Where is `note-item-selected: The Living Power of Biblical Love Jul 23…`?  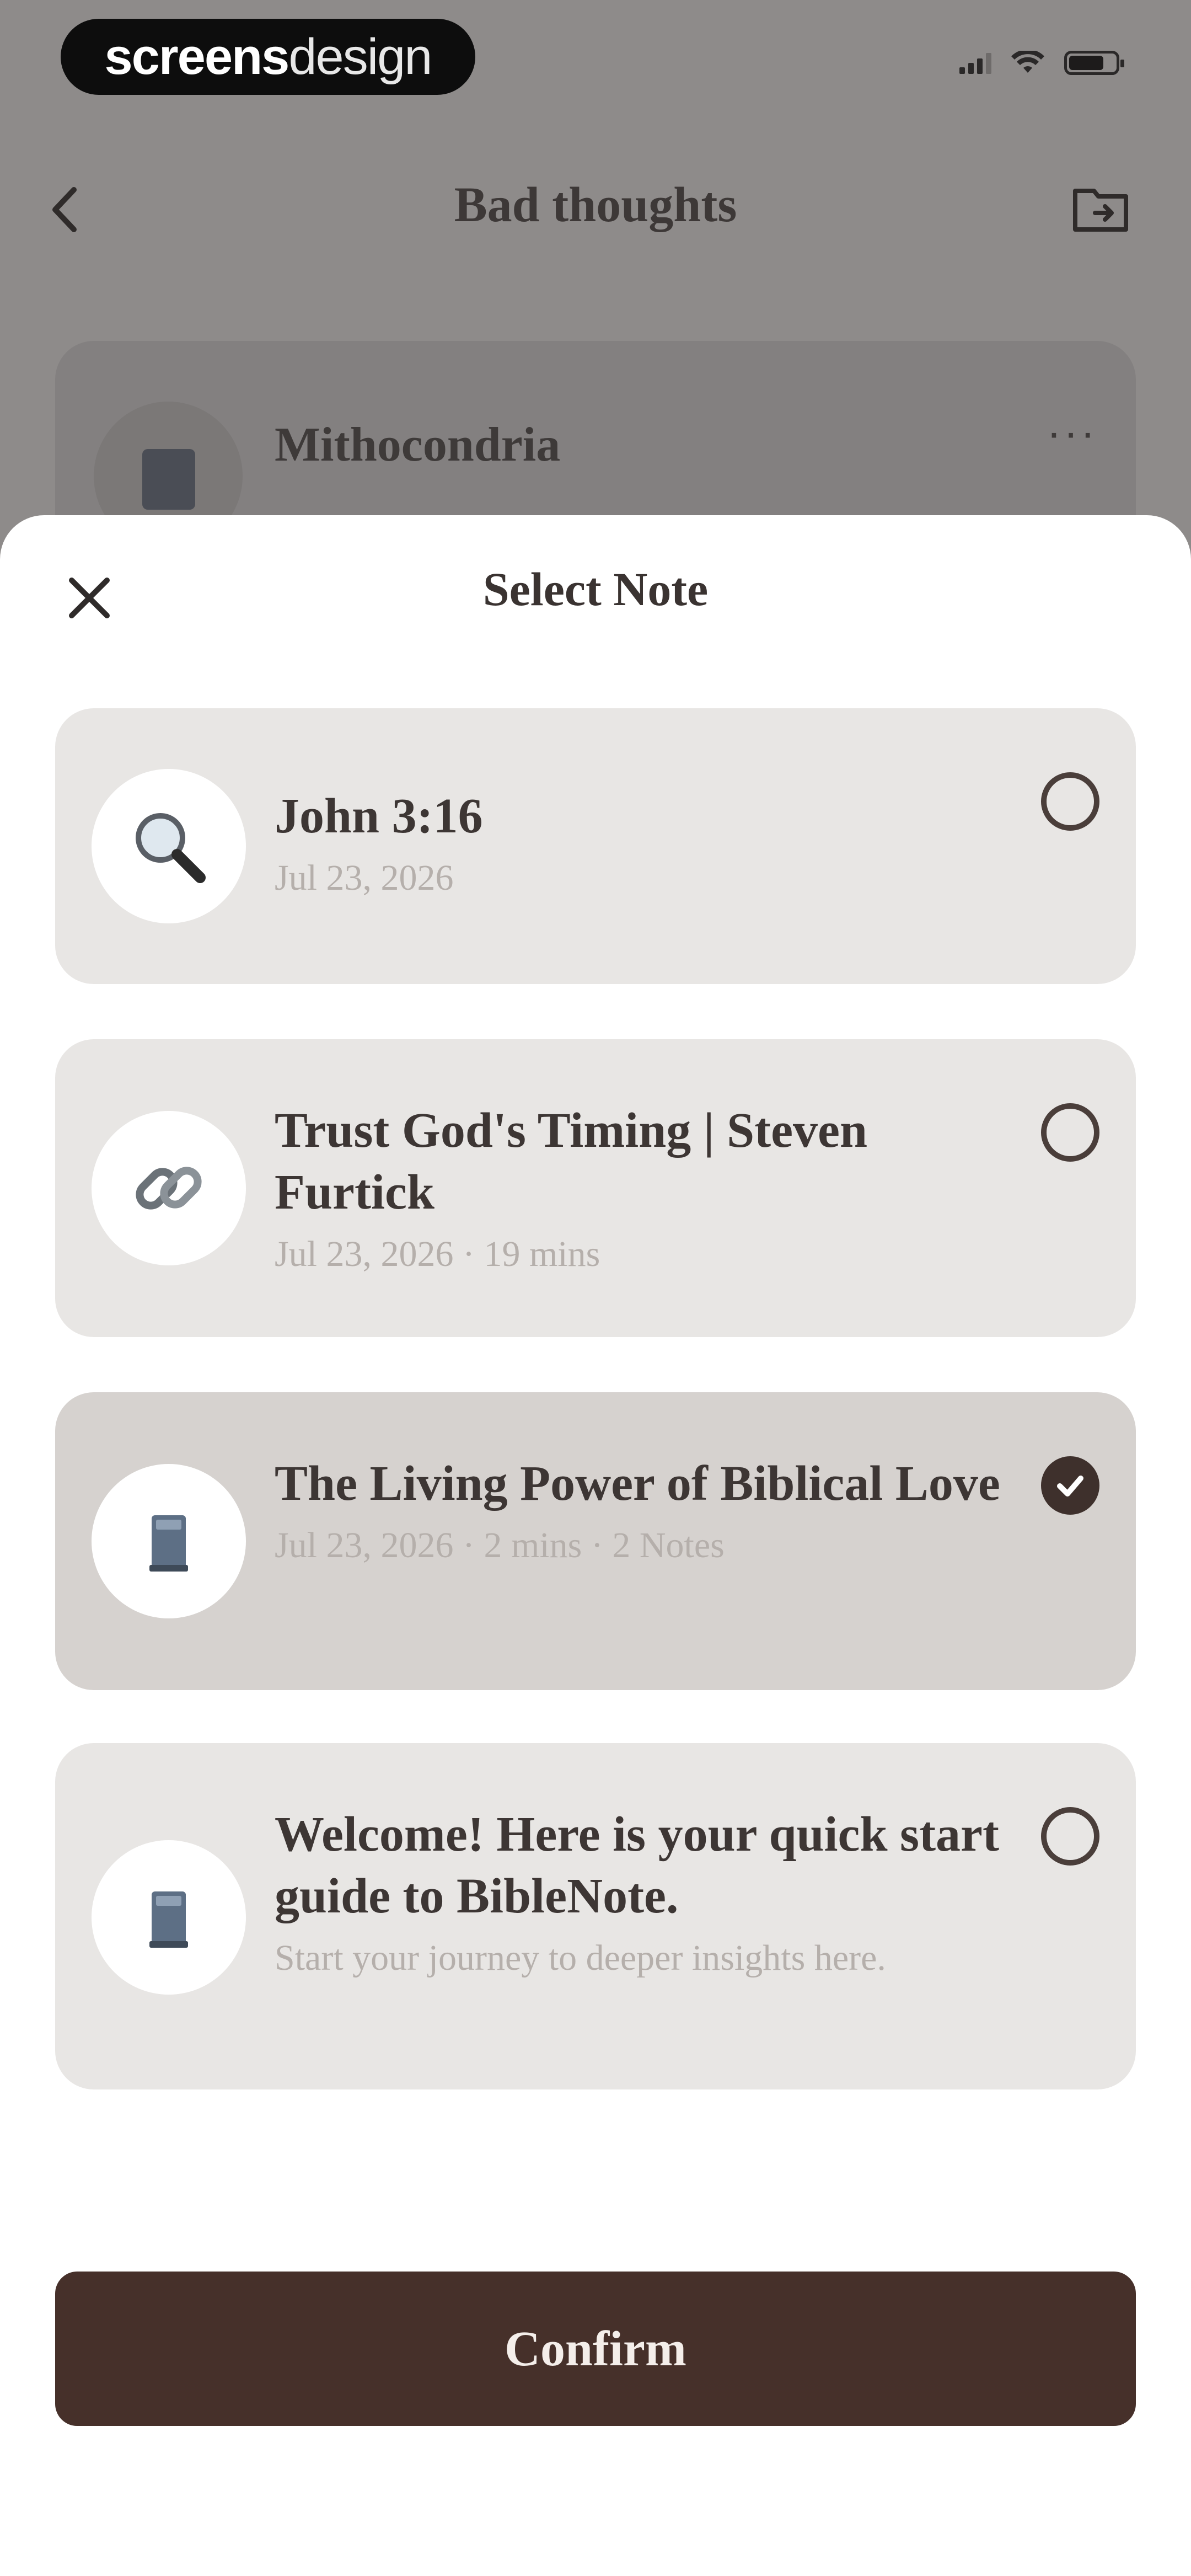 note-item-selected: The Living Power of Biblical Love Jul 23… is located at coordinates (595, 1541).